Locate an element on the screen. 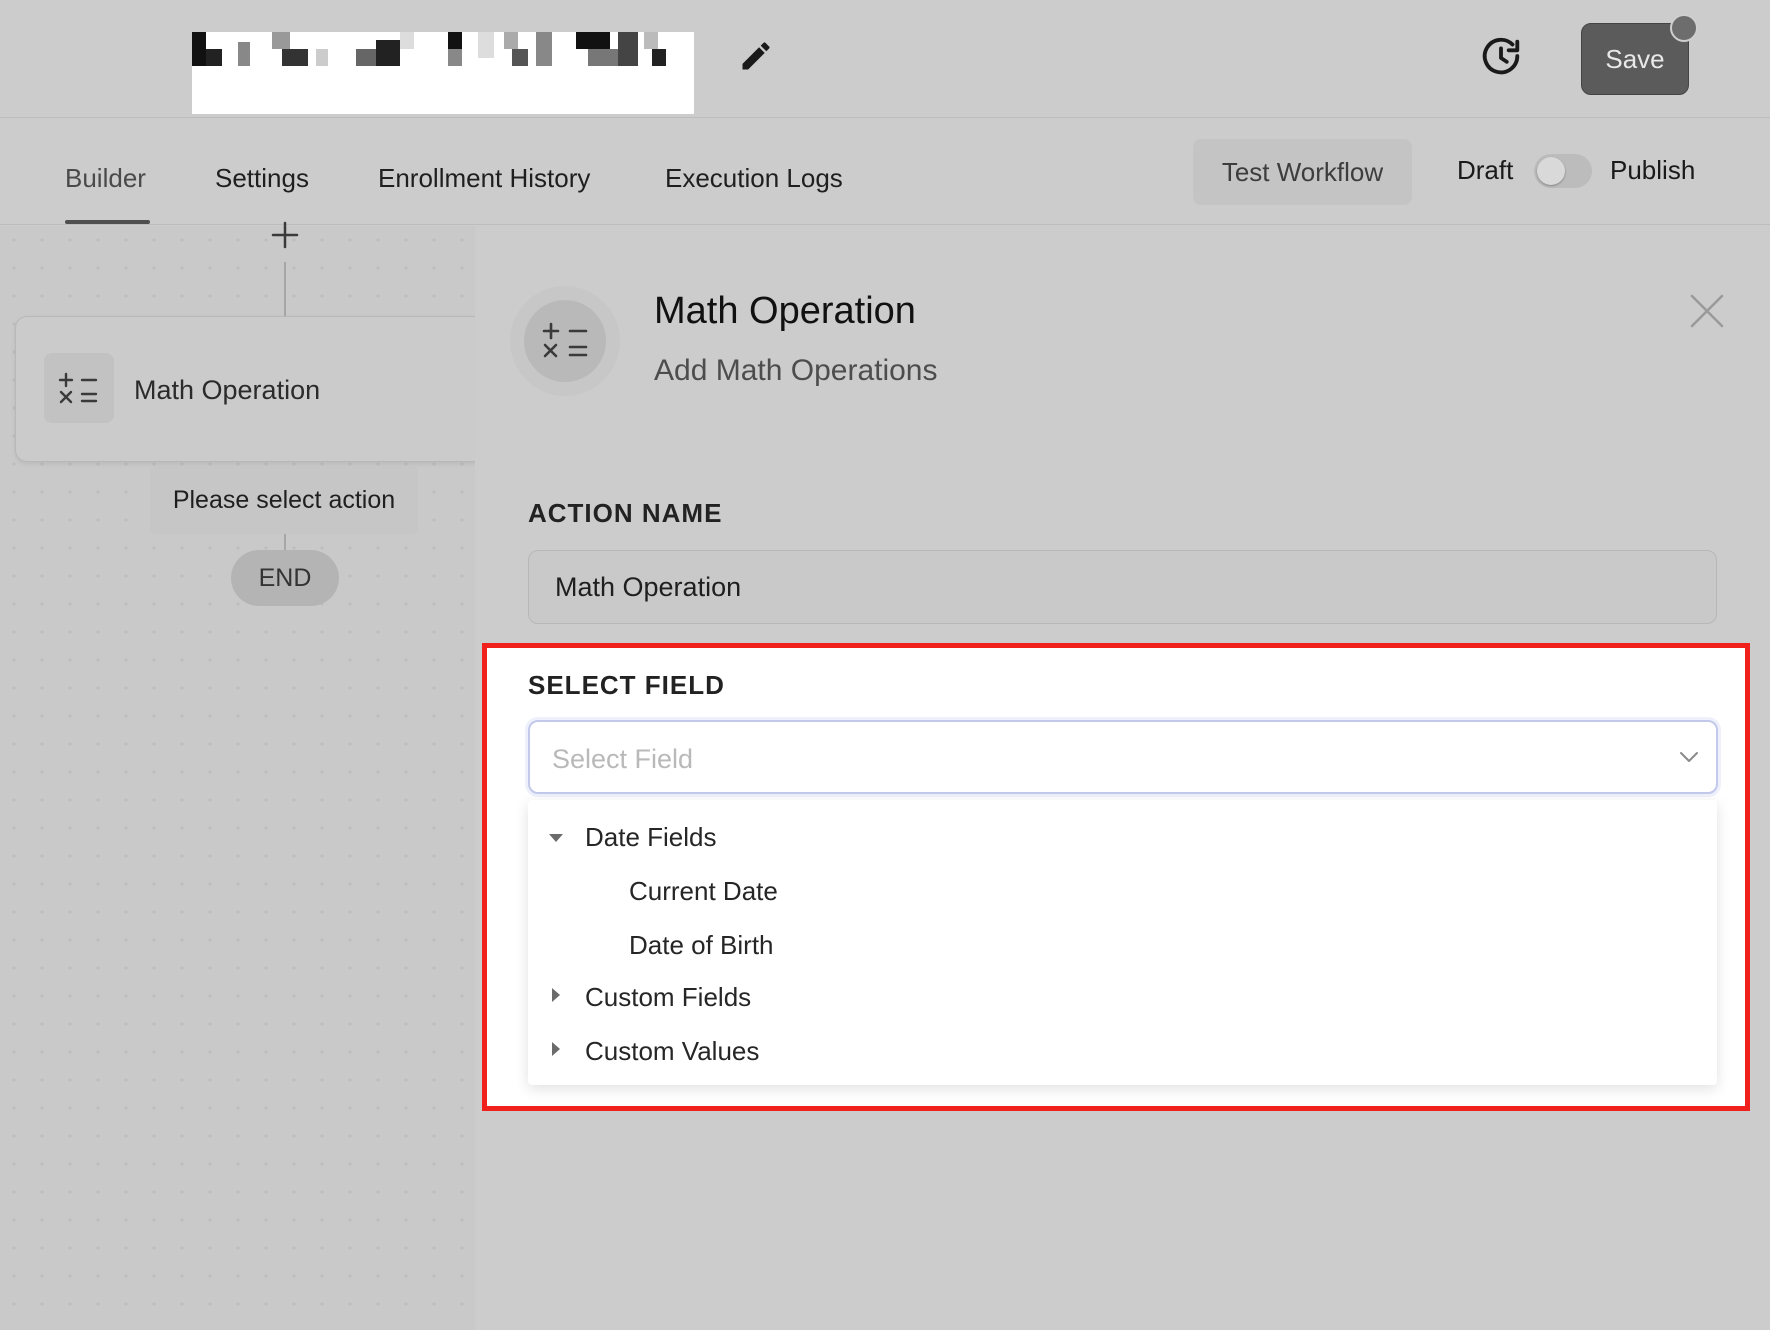 The width and height of the screenshot is (1770, 1330). option-date-of-birth: Date of Birth is located at coordinates (701, 945).